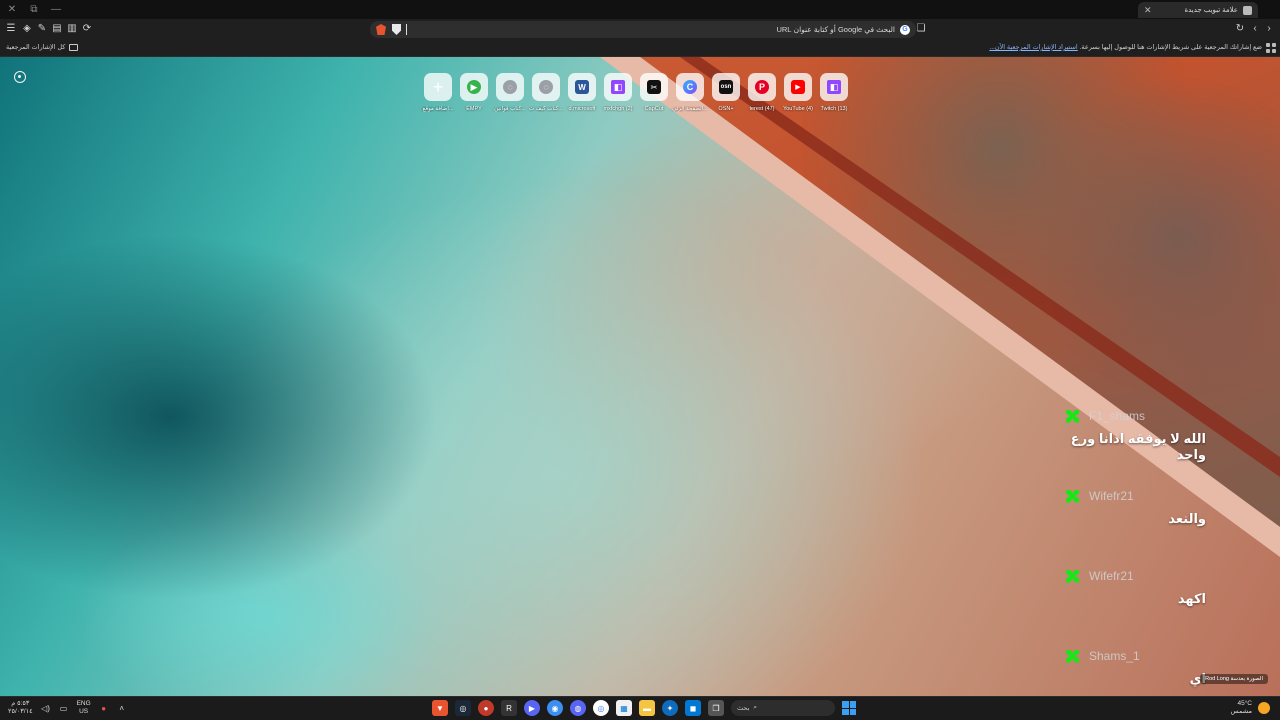 This screenshot has width=1280, height=720. What do you see at coordinates (34, 9) in the screenshot?
I see `restore-window-icon: ⧉` at bounding box center [34, 9].